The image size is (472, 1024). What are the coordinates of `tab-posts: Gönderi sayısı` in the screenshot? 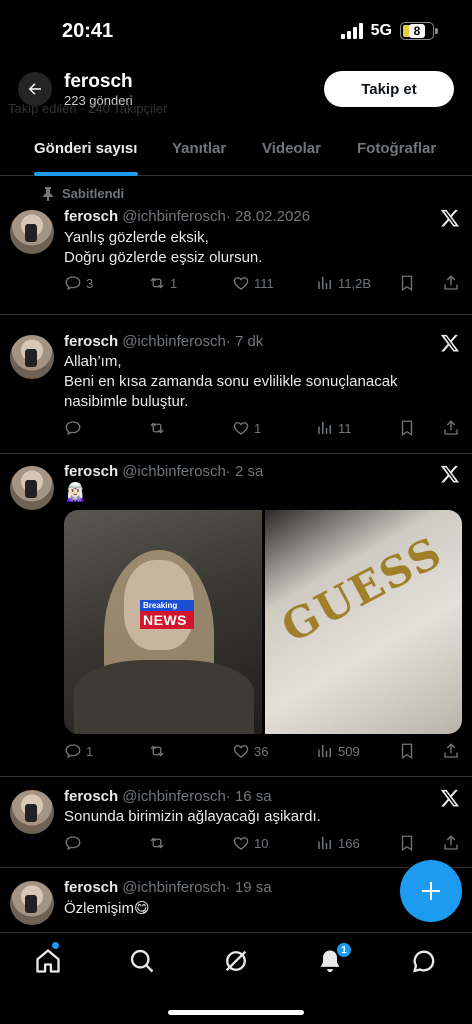 It's located at (85, 148).